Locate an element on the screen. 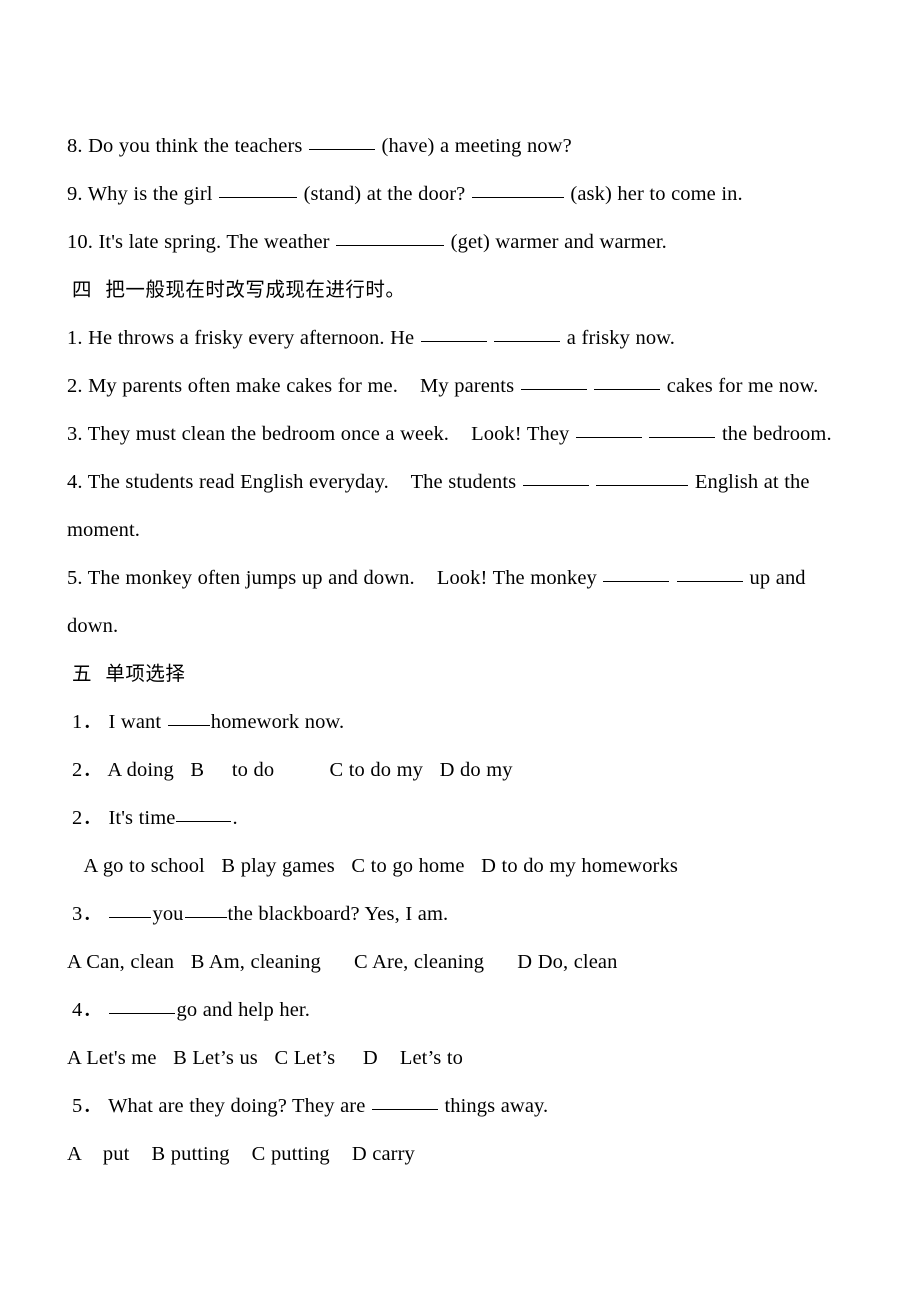 The image size is (920, 1302). item-stem: It's time is located at coordinates (142, 818).